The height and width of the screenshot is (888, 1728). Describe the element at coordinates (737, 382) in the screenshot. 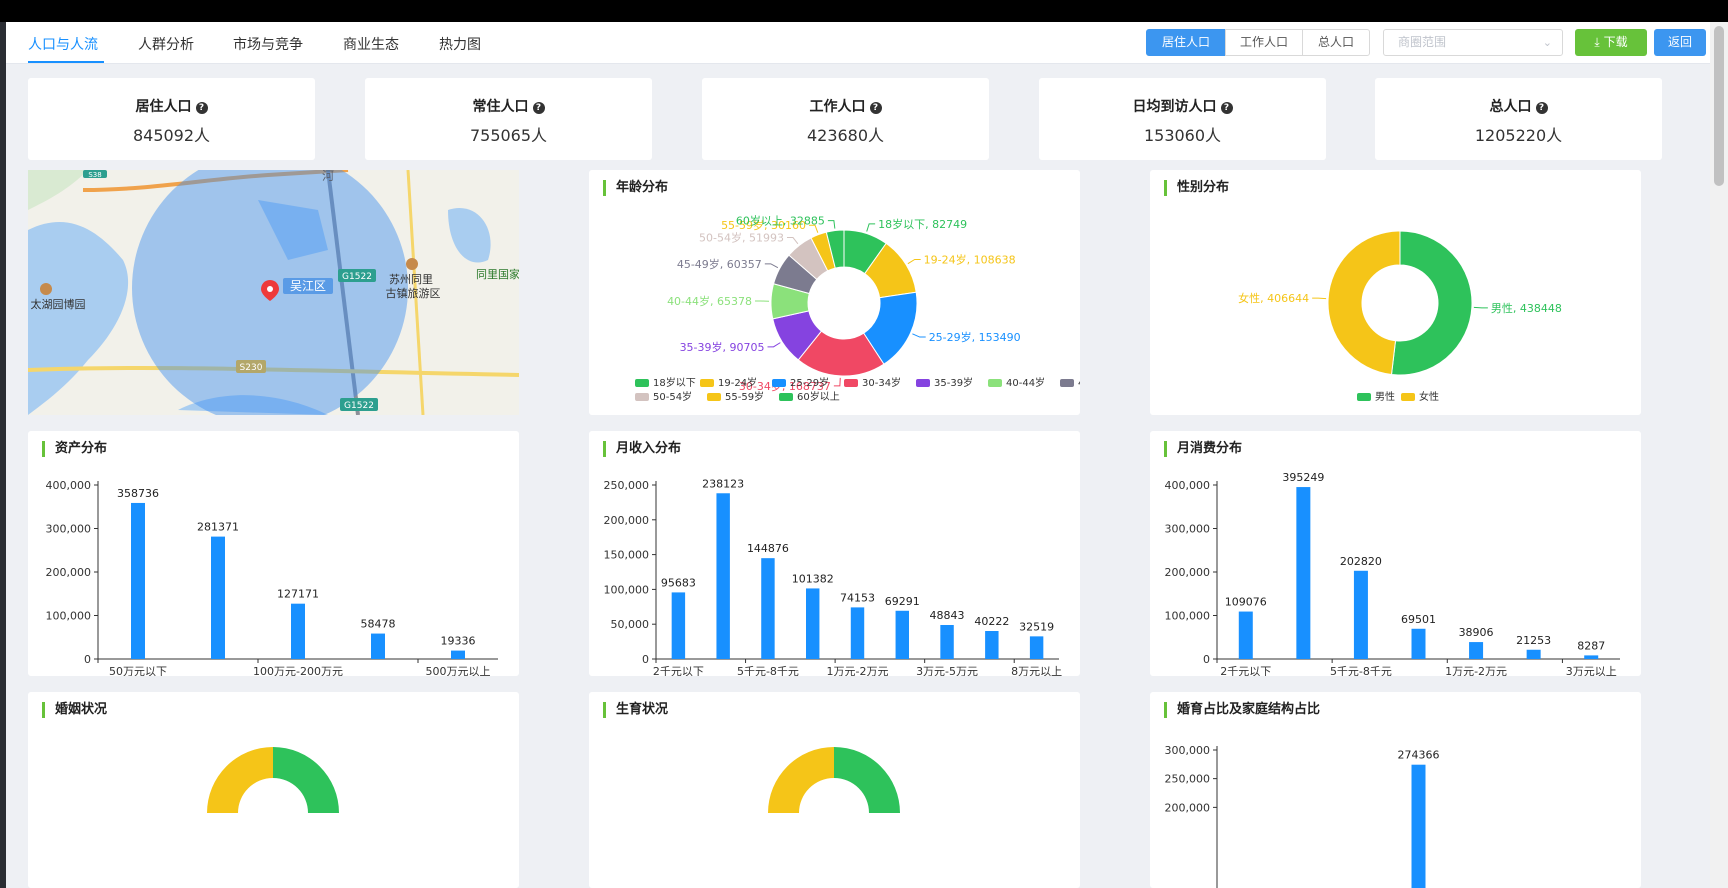

I see `legend-label: 19-24岁` at that location.